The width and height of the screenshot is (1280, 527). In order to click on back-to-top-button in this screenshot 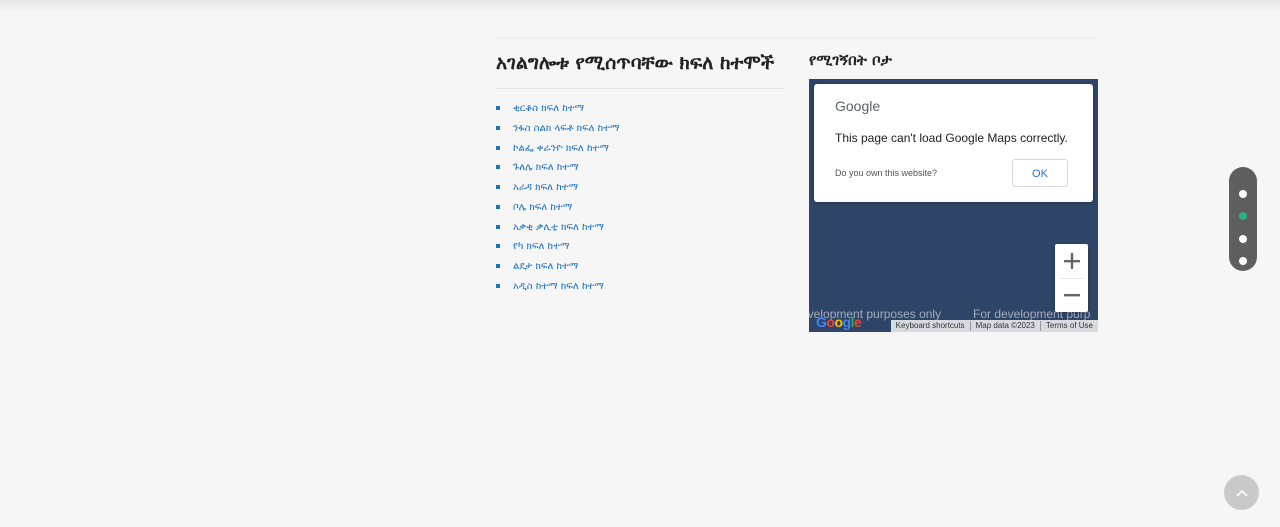, I will do `click(1241, 492)`.